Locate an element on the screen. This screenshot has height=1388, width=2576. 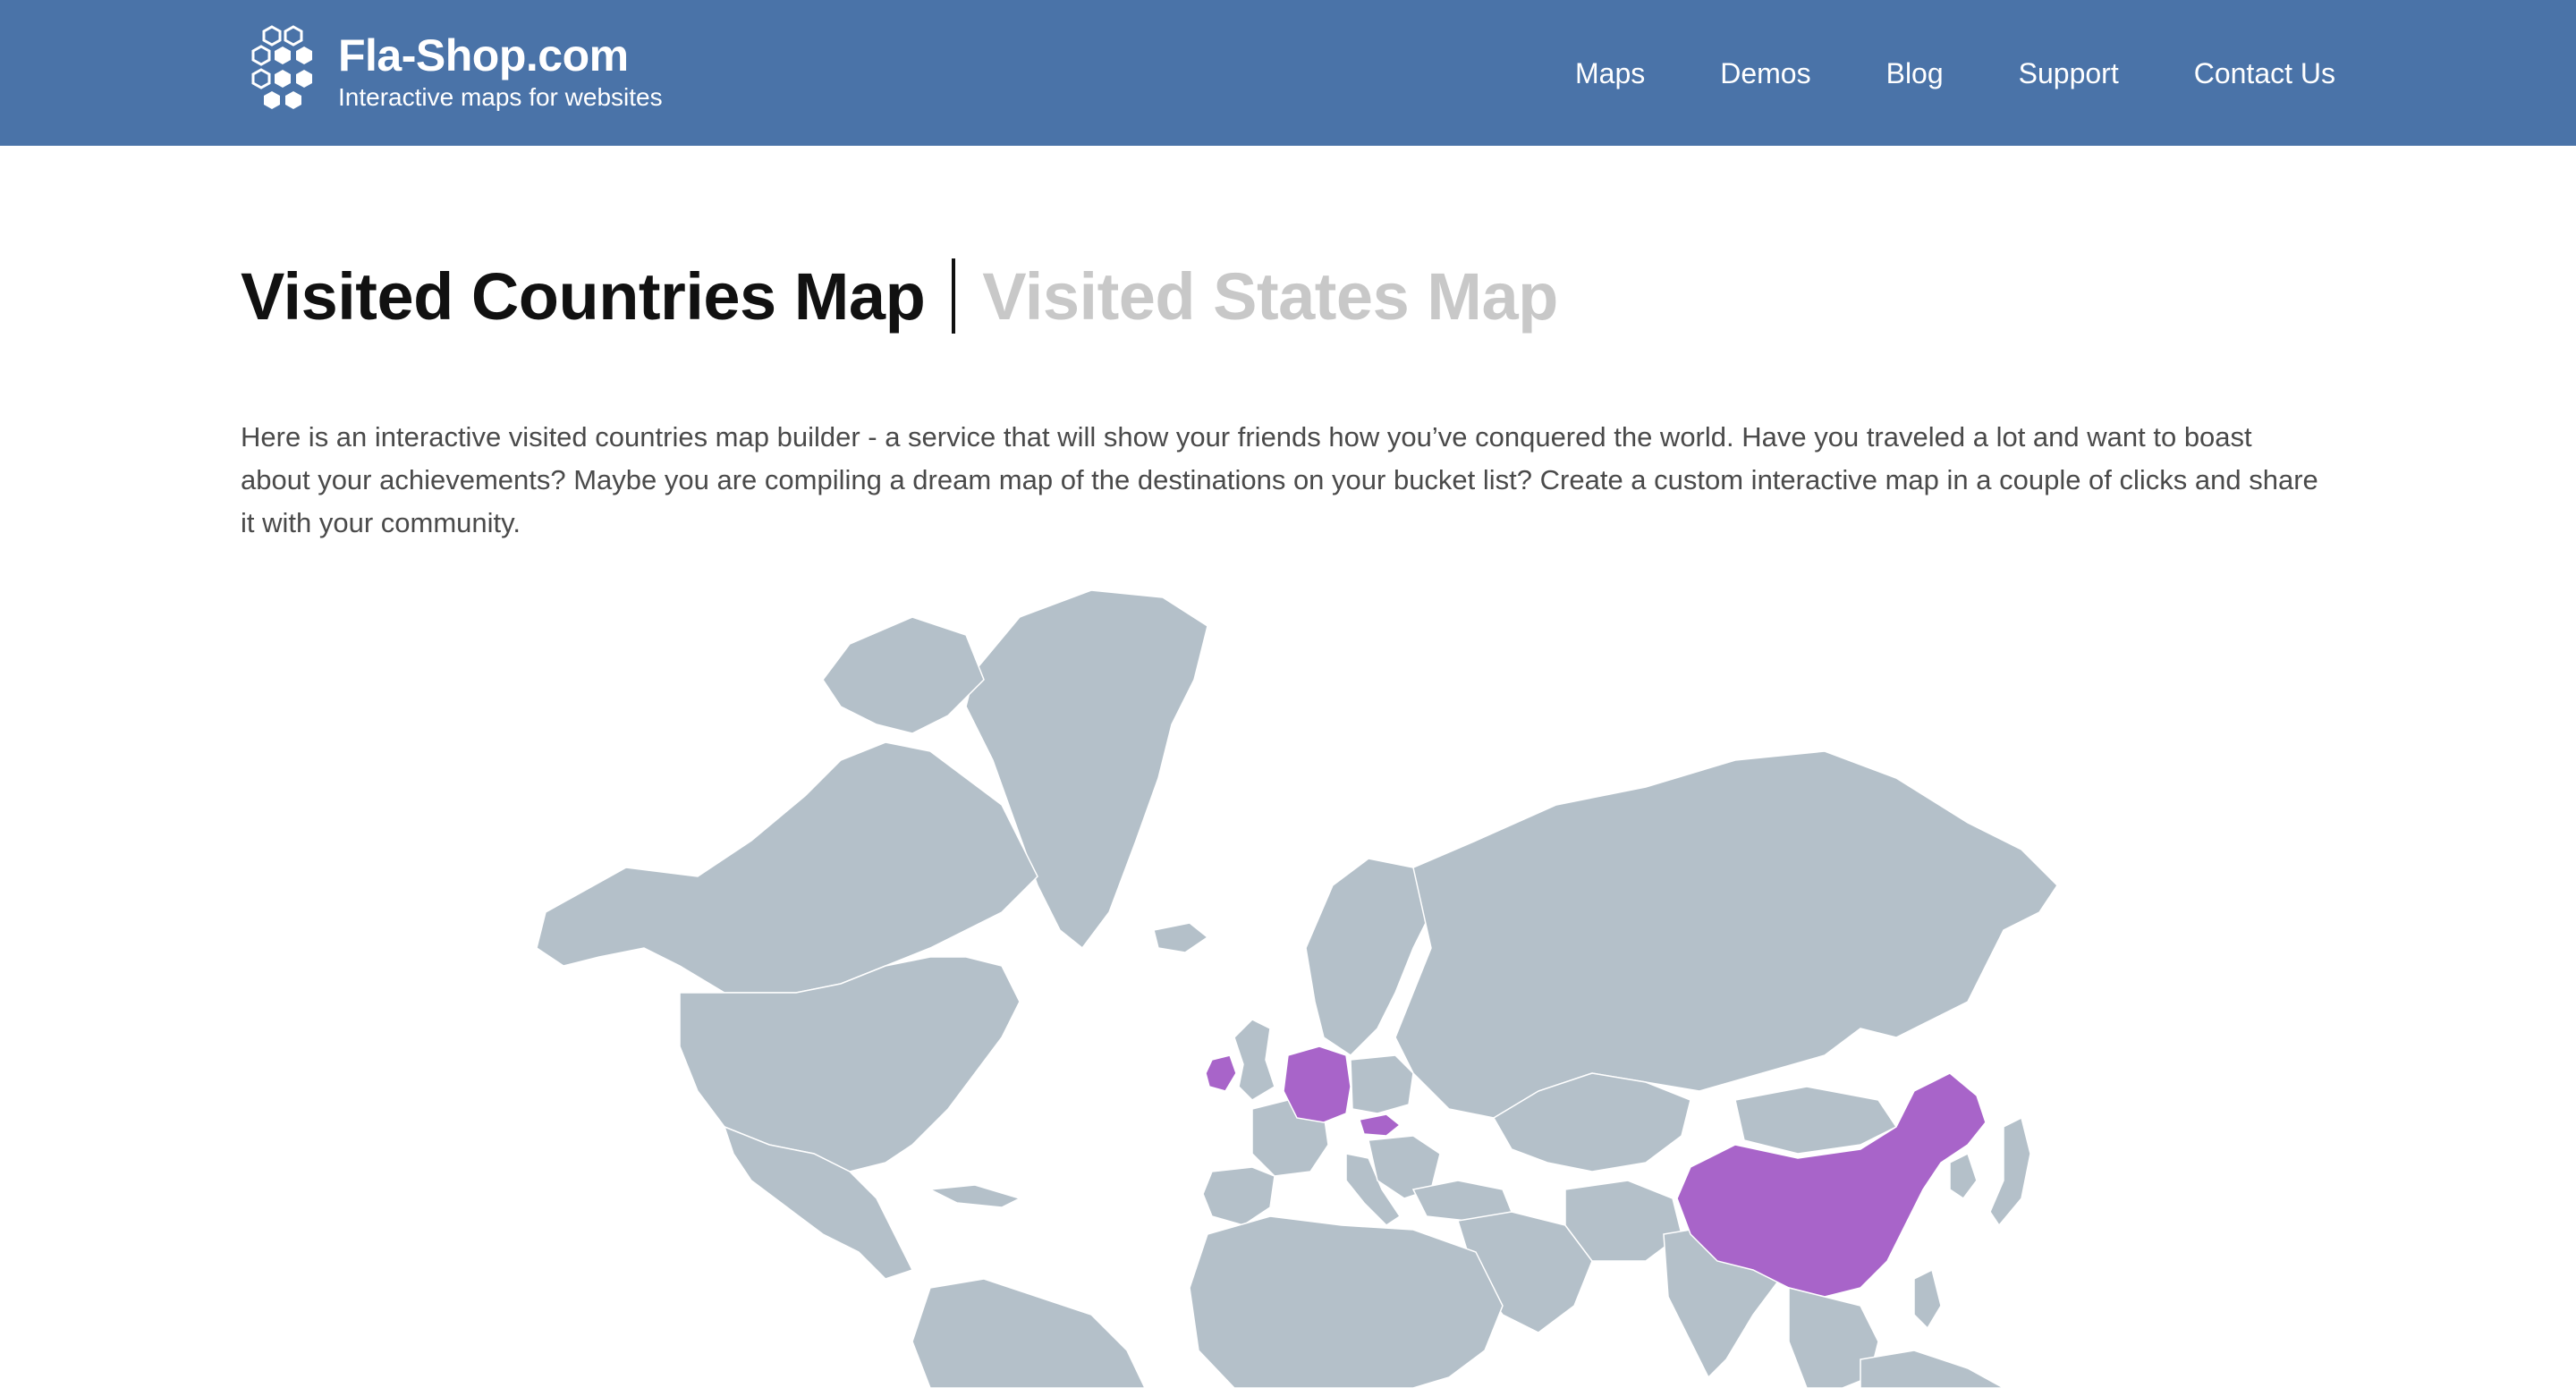
brand-subtitle: Interactive maps for websites is located at coordinates (500, 97).